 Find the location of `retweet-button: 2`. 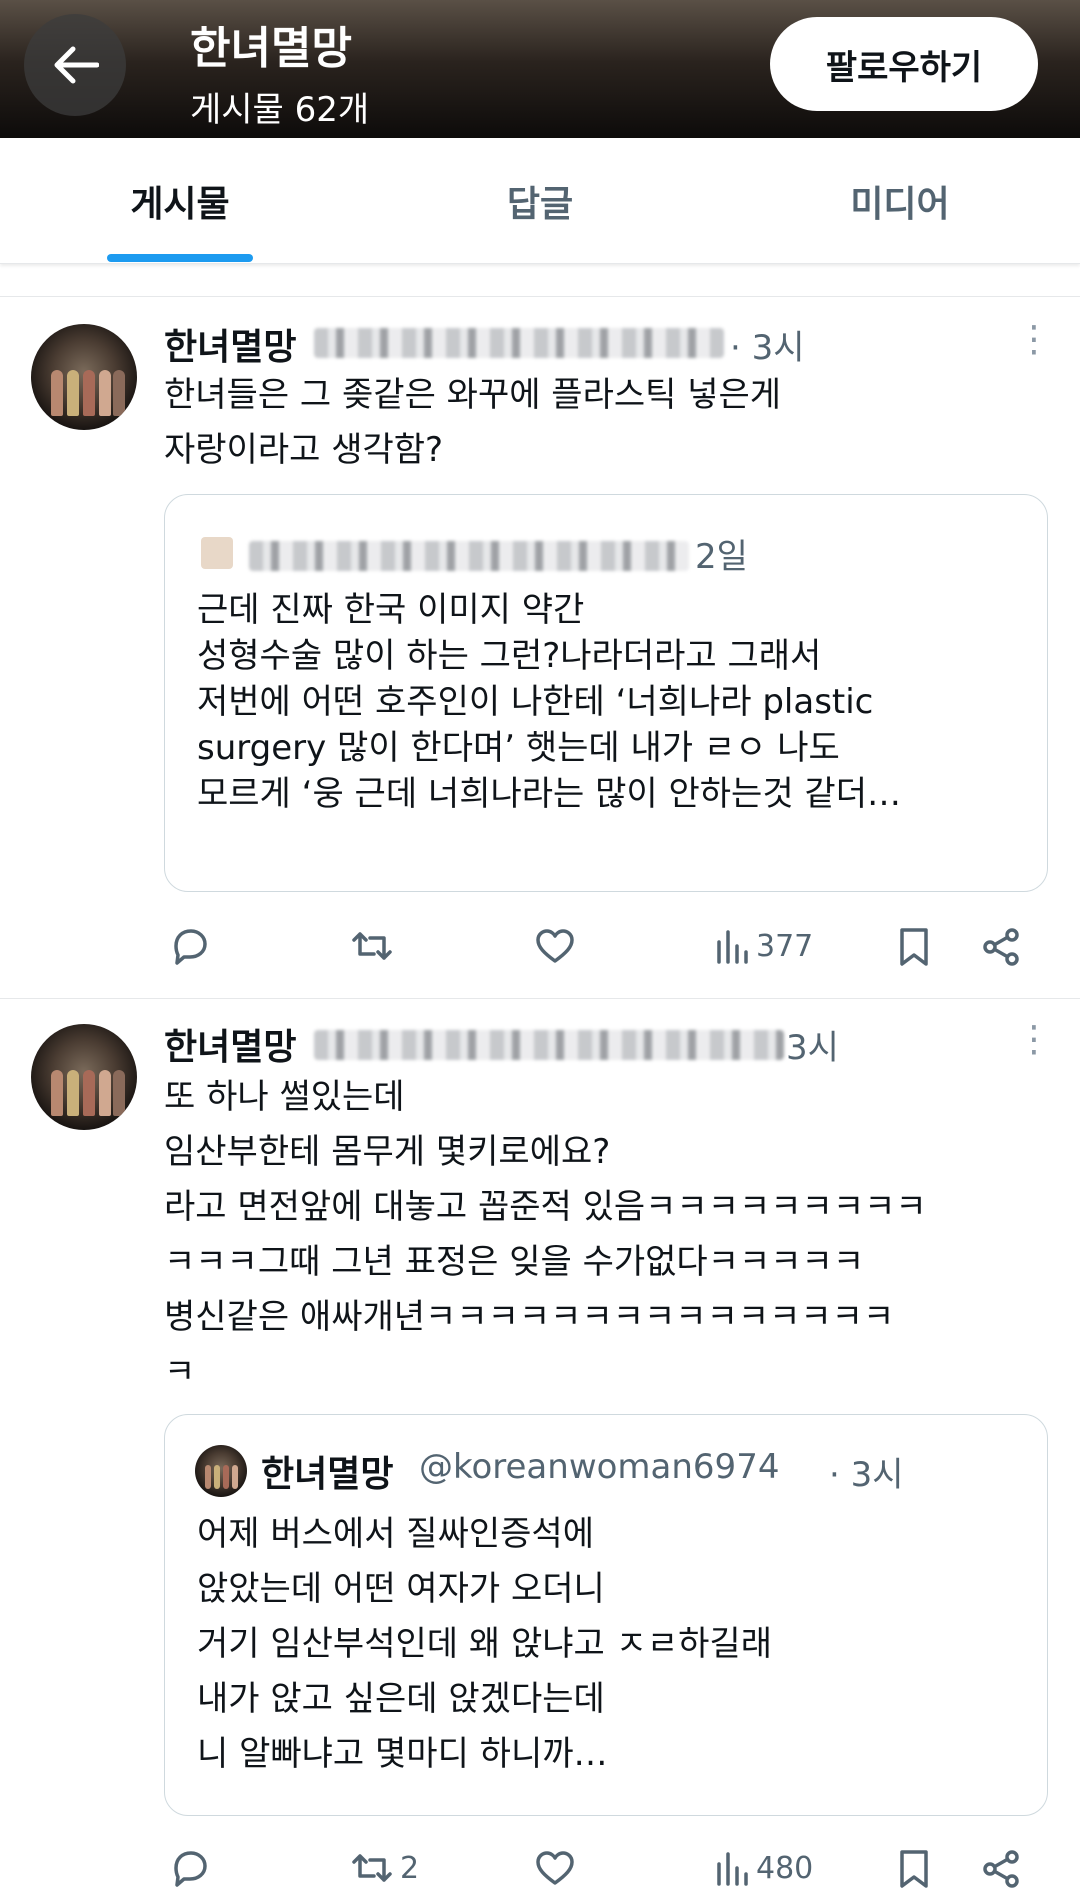

retweet-button: 2 is located at coordinates (384, 1868).